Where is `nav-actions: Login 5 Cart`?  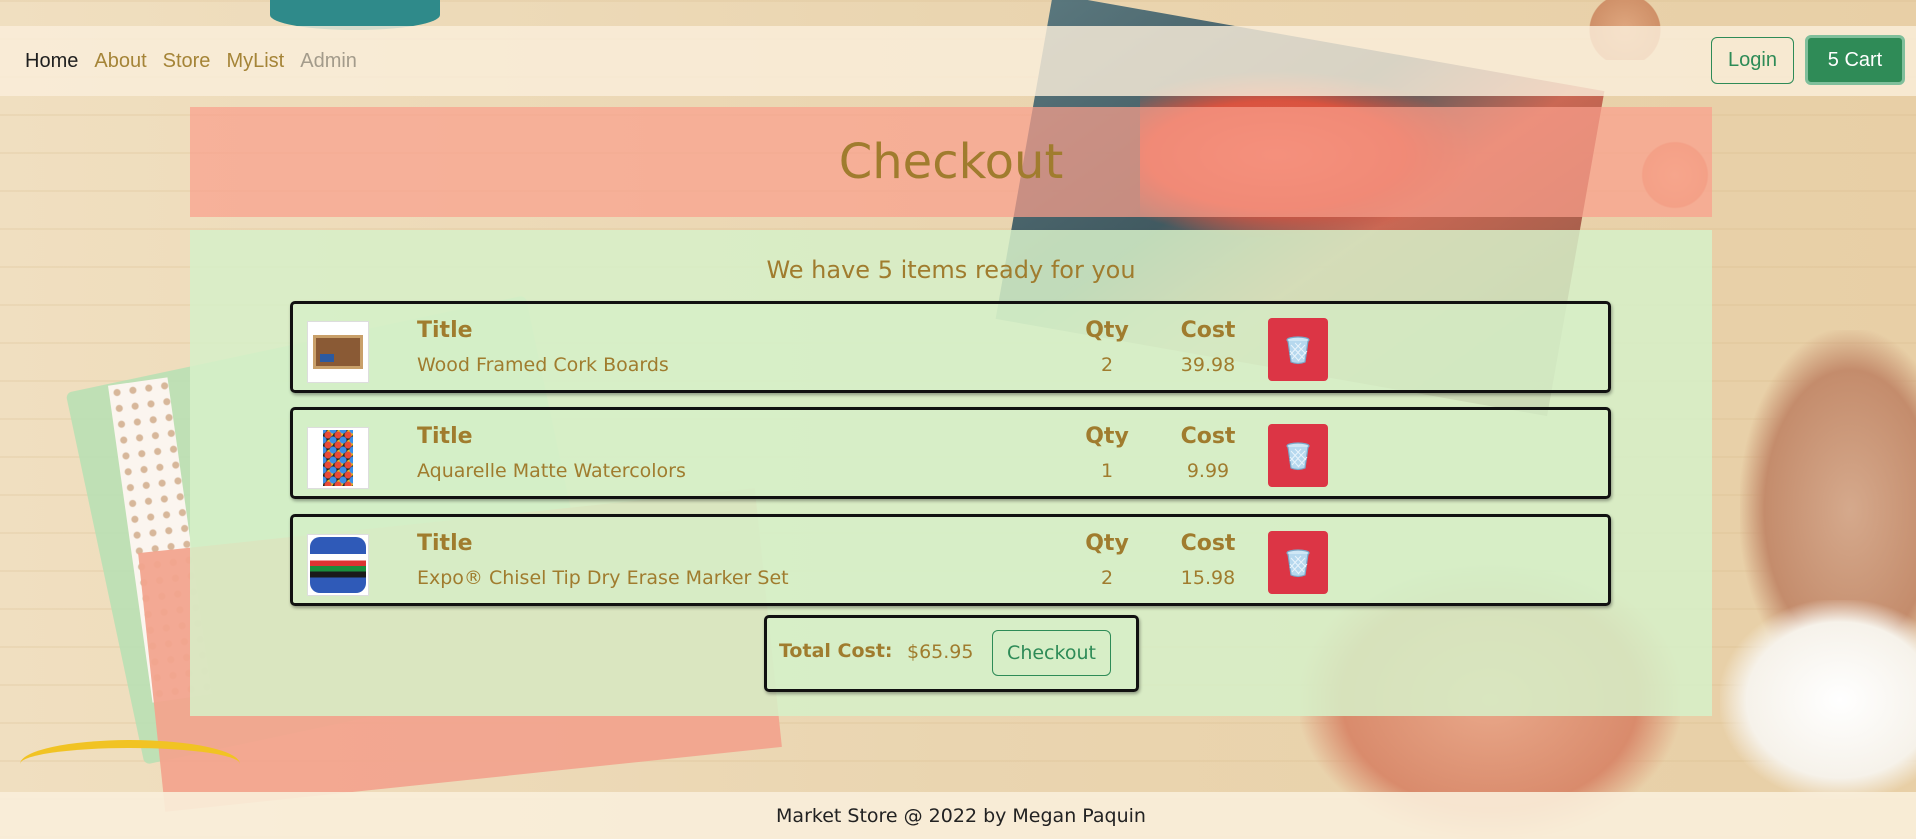 nav-actions: Login 5 Cart is located at coordinates (1808, 60).